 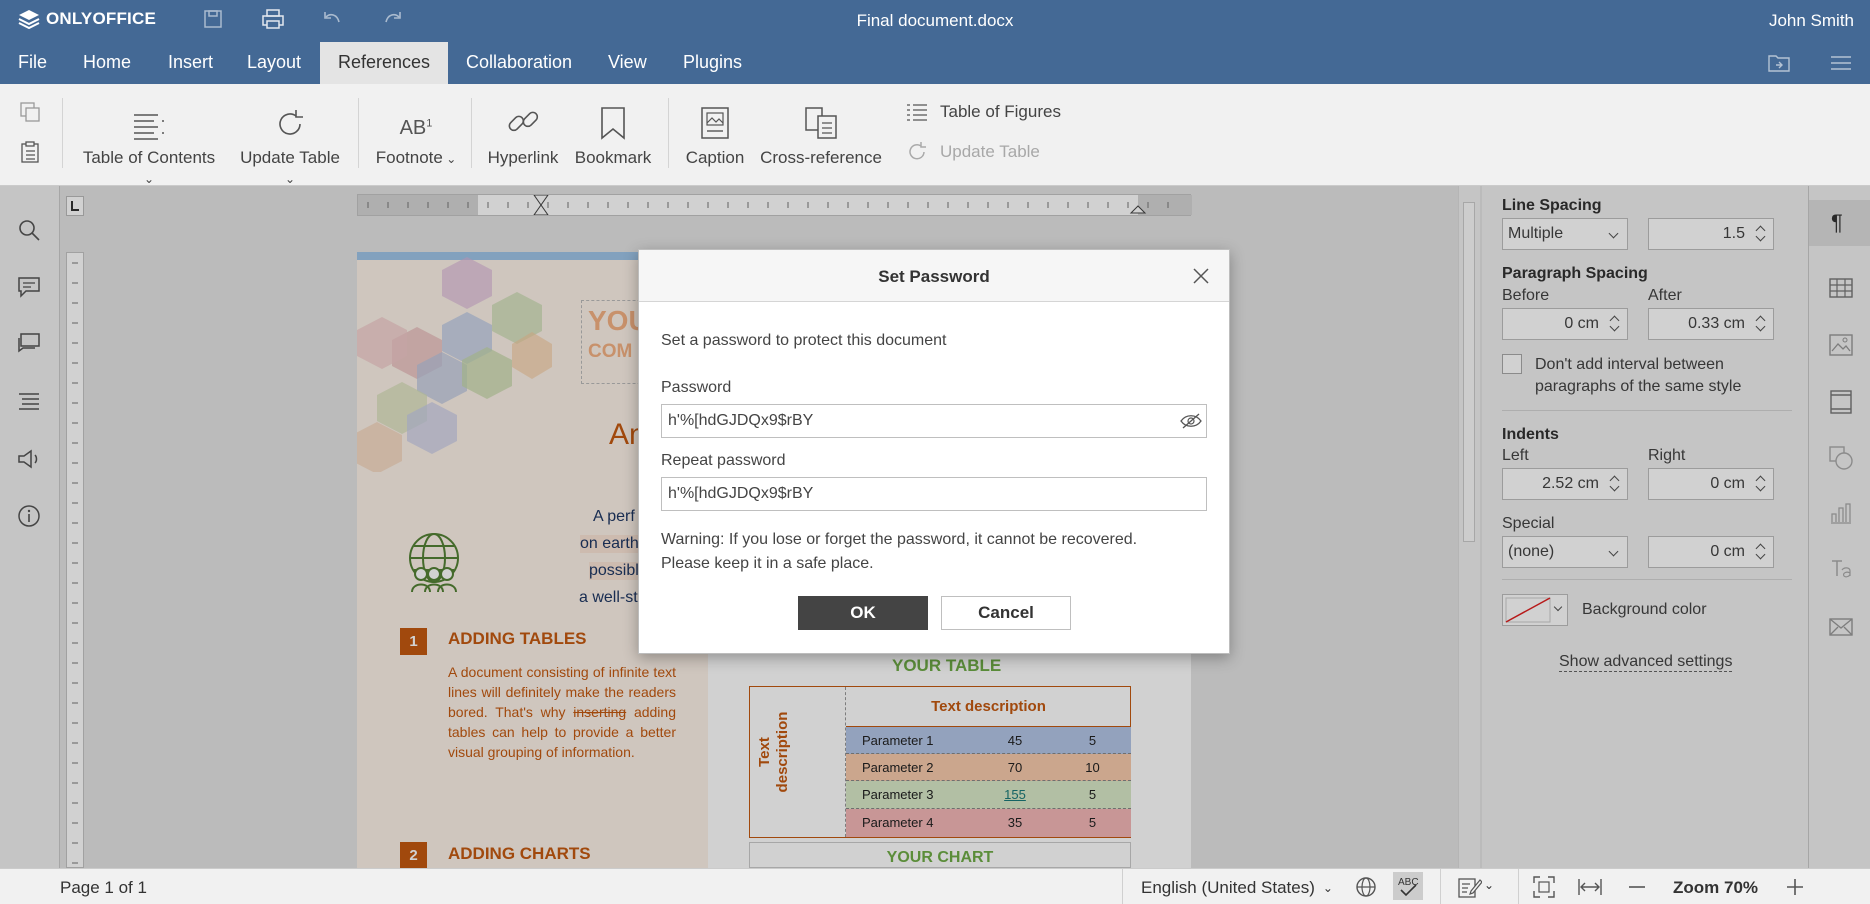 I want to click on dialog-title: Set Password, so click(x=934, y=276).